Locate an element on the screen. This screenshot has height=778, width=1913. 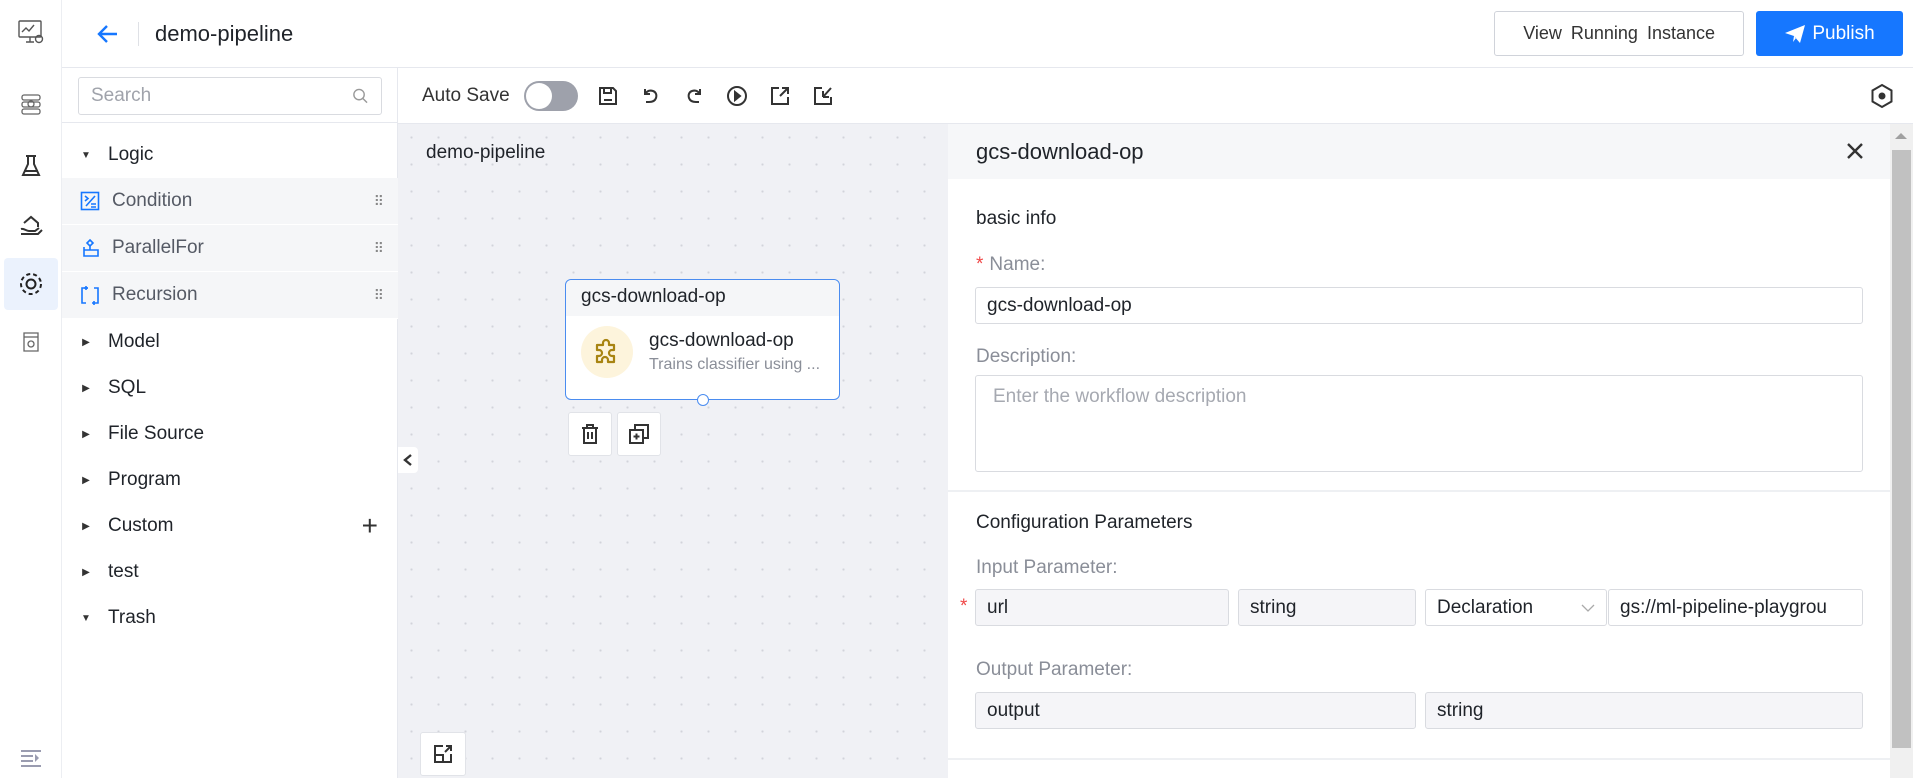
rail-item-pipeline is located at coordinates (31, 284).